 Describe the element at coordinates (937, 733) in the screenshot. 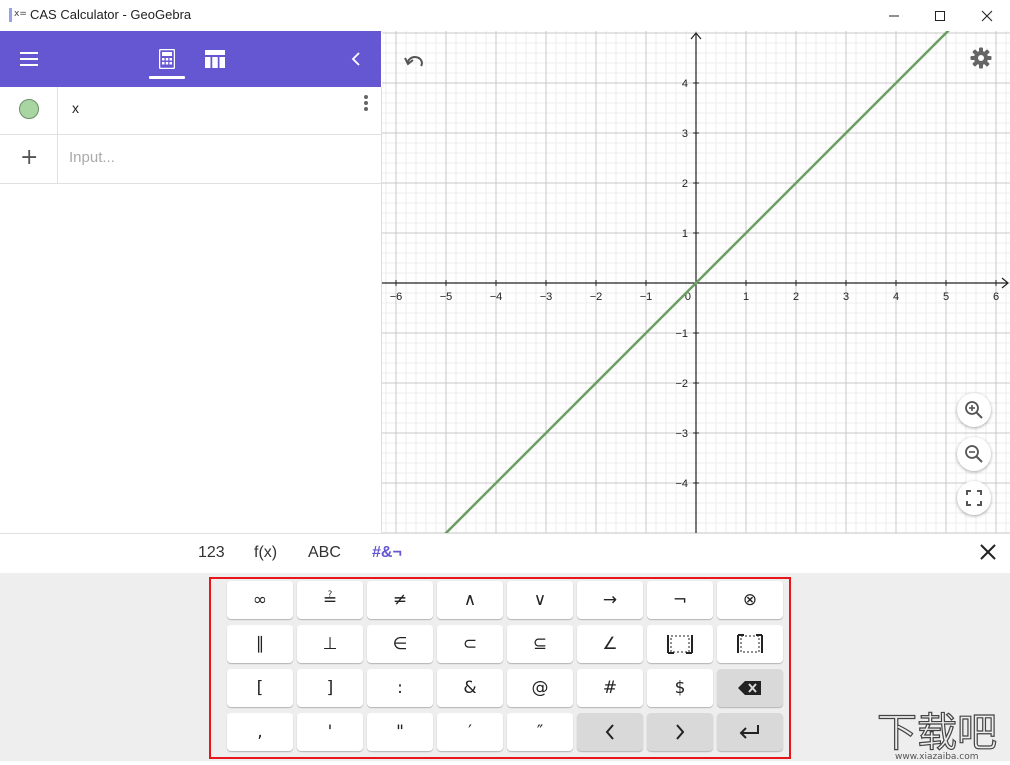

I see `watermark-logo-text: 下载吧` at that location.